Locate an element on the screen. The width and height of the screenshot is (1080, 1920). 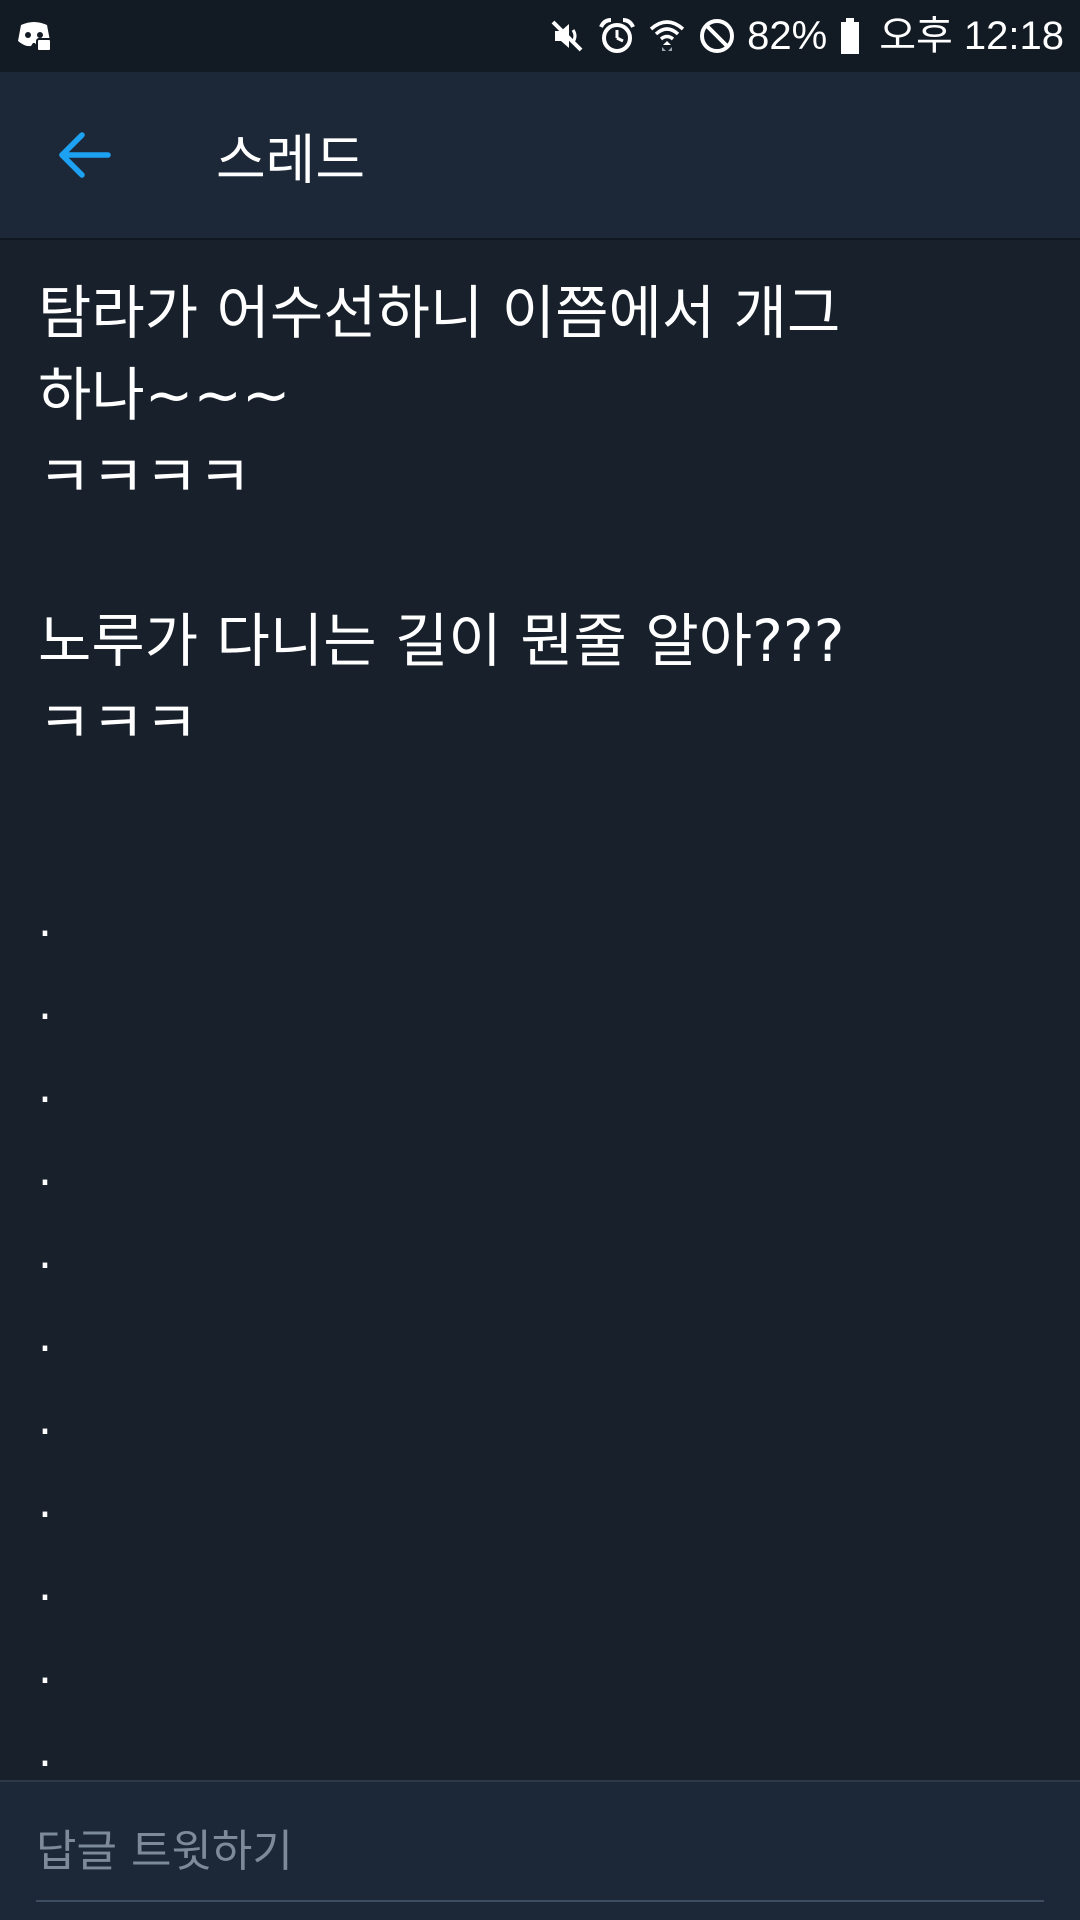
discord-icon is located at coordinates (34, 36).